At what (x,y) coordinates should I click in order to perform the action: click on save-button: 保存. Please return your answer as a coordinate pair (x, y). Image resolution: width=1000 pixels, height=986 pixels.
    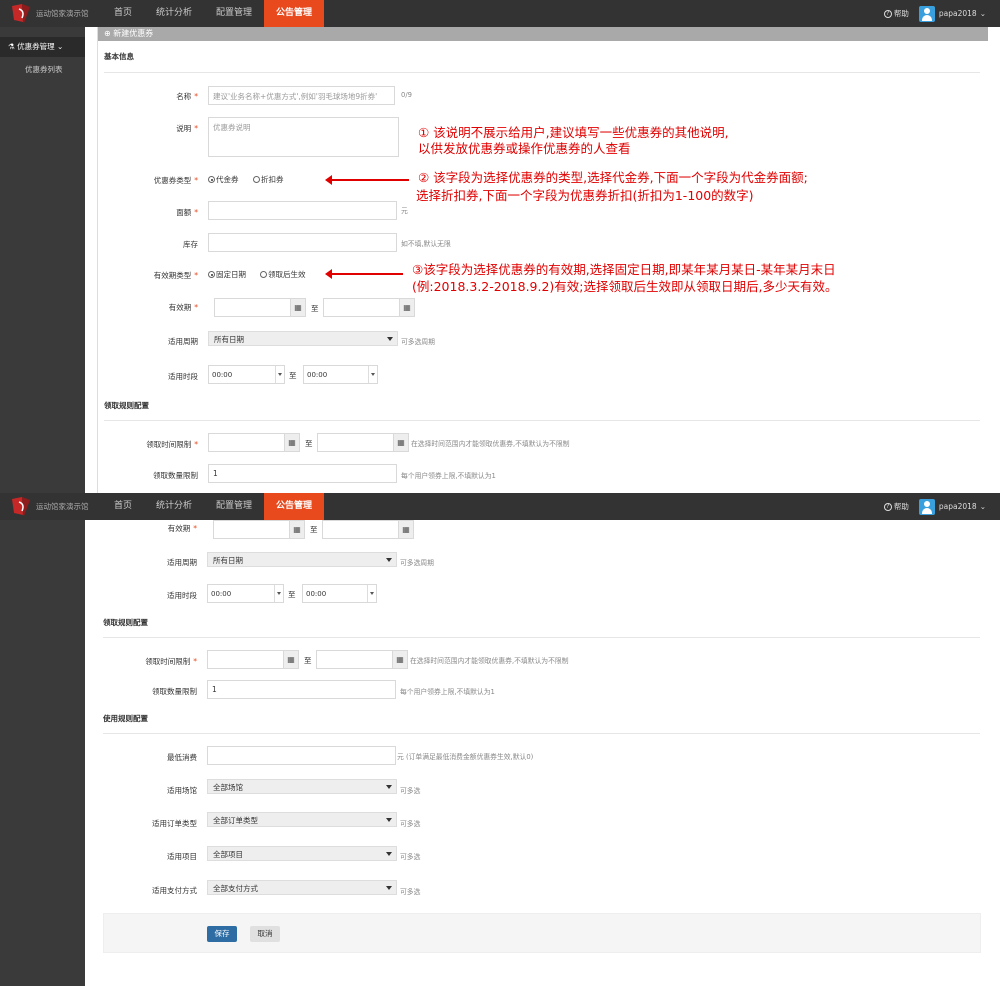
    Looking at the image, I should click on (222, 934).